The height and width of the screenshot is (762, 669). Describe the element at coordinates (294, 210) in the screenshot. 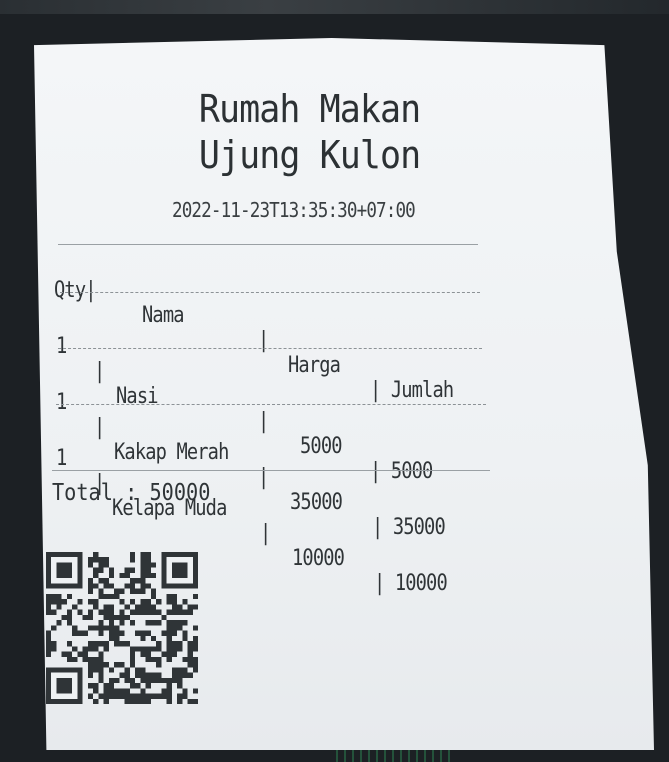

I see `receipt-timestamp: 2022-11-23T13:35:30+07:00` at that location.